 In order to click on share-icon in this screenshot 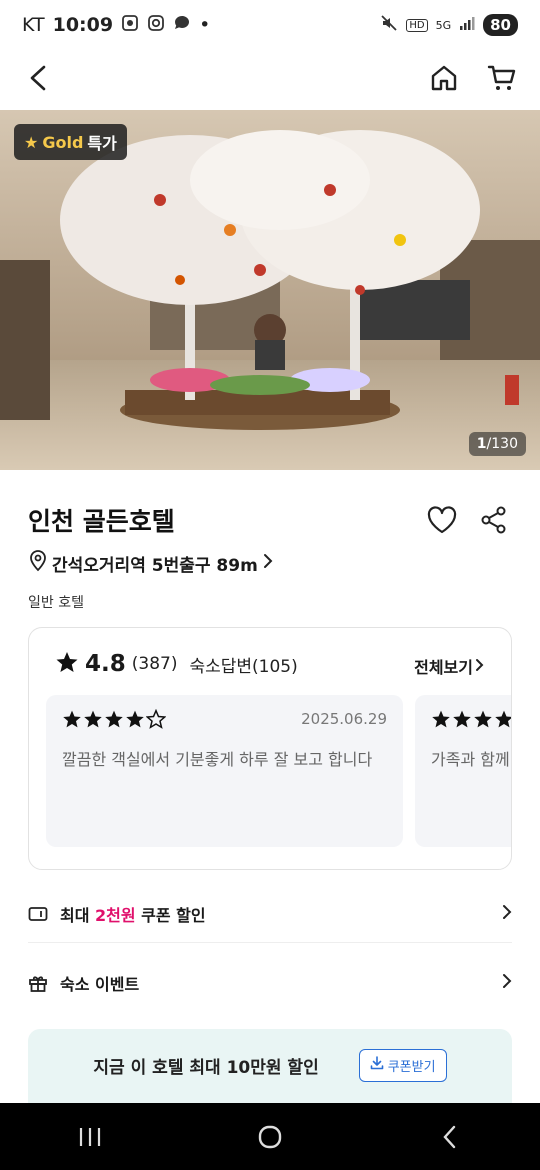, I will do `click(494, 520)`.